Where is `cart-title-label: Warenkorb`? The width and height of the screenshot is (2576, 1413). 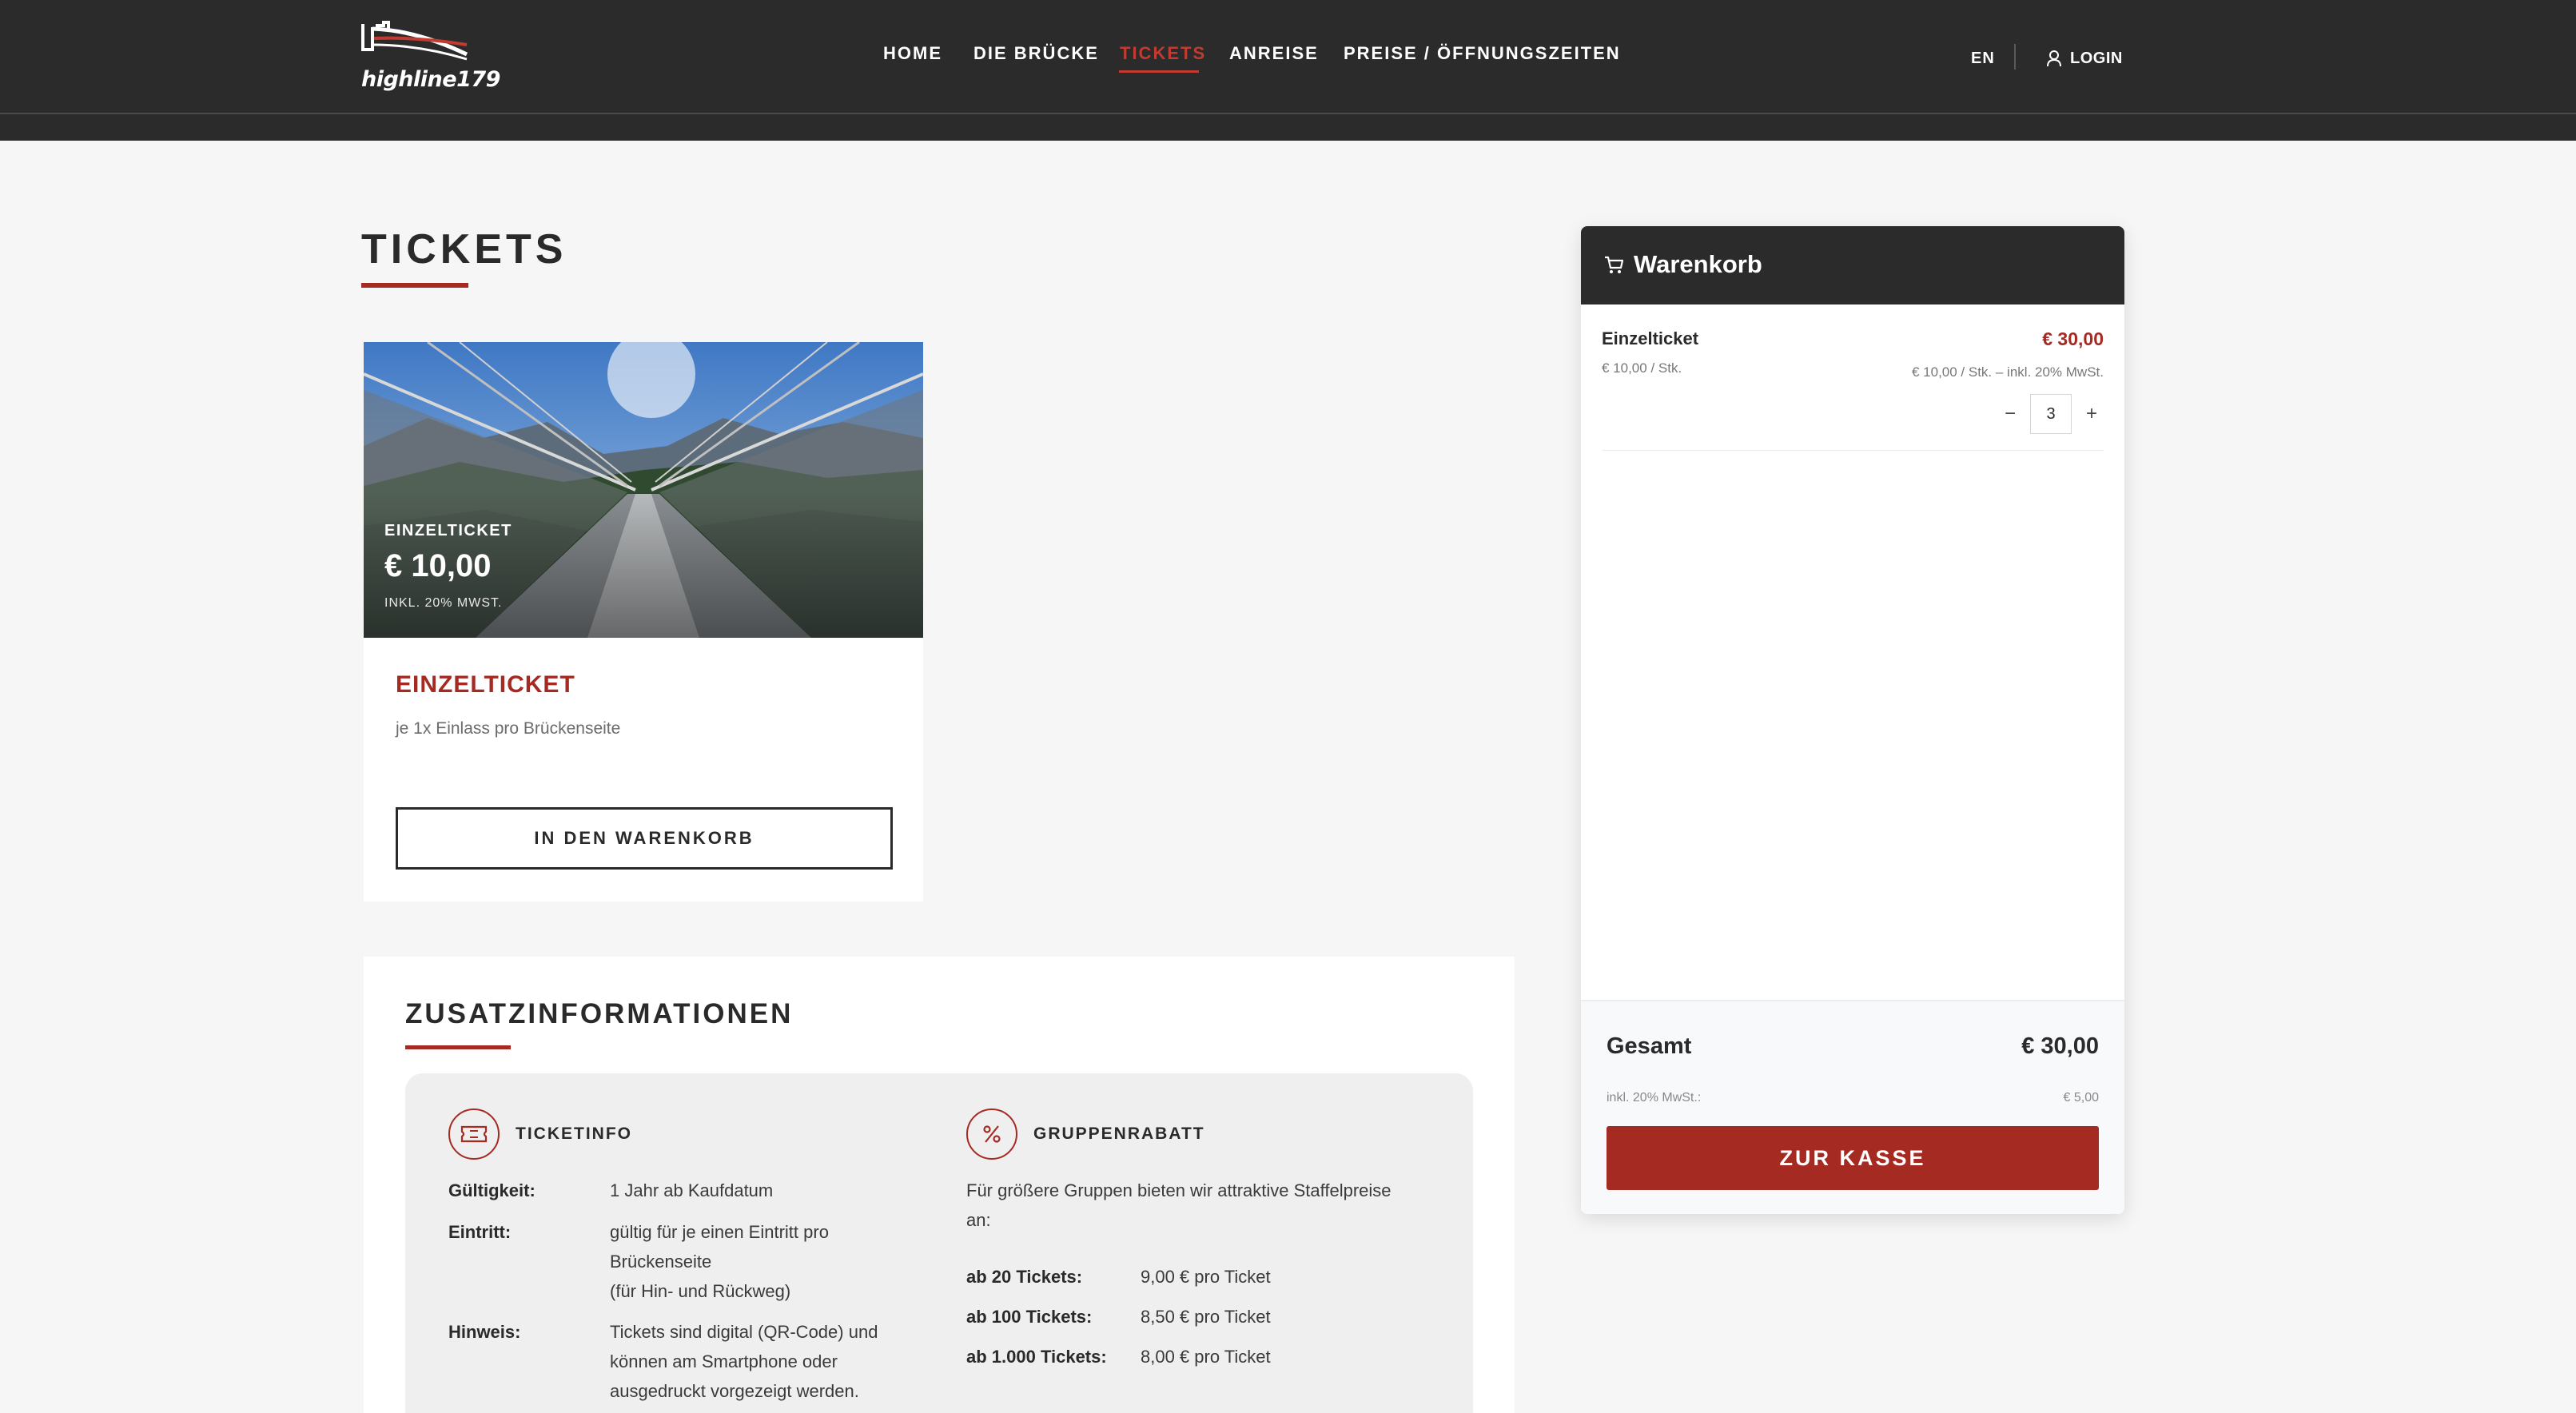 cart-title-label: Warenkorb is located at coordinates (1698, 264).